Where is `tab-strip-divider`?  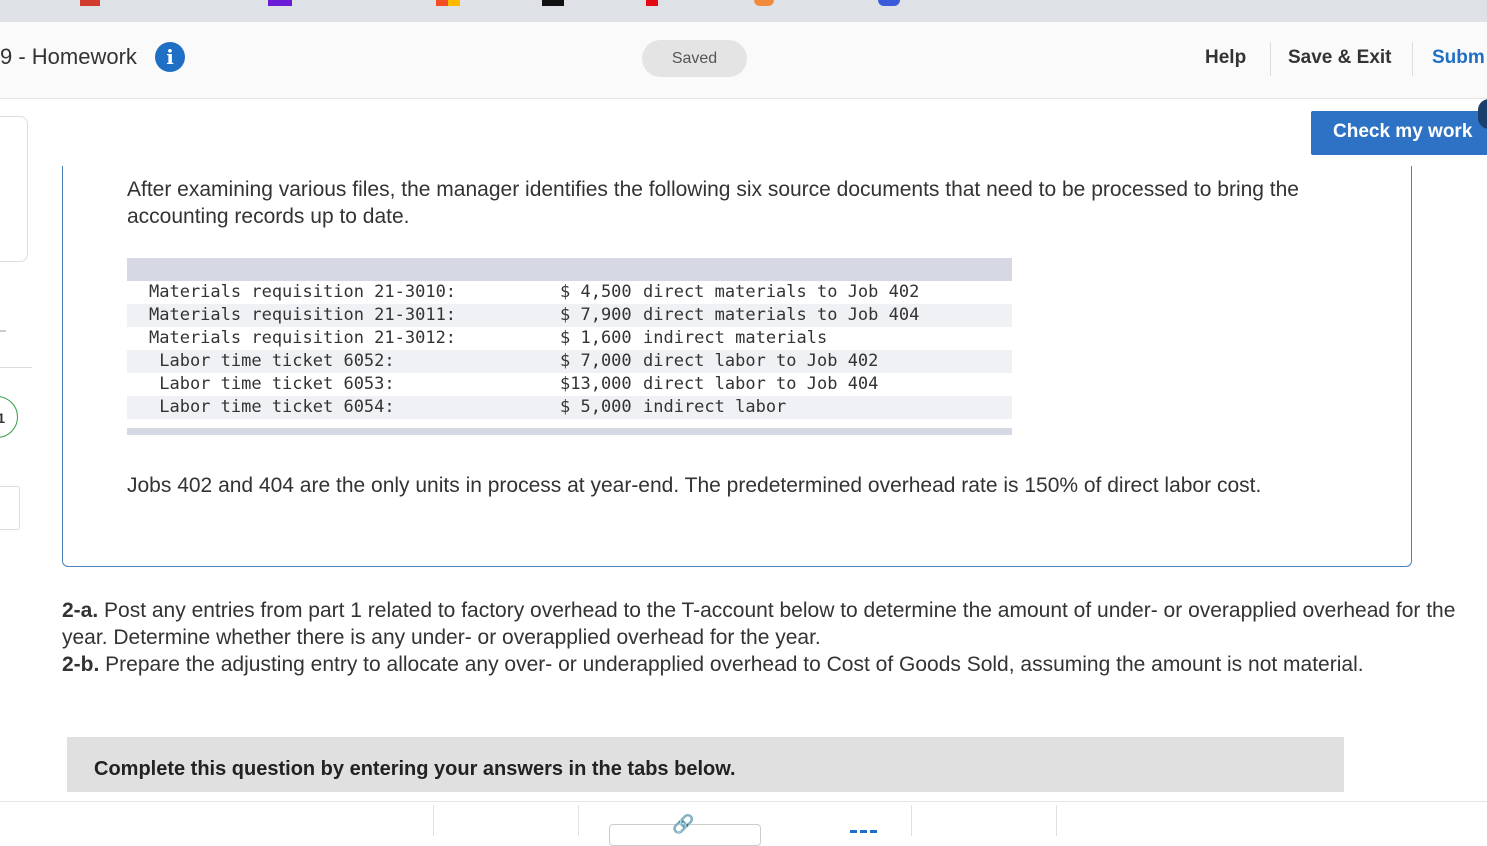 tab-strip-divider is located at coordinates (743, 801).